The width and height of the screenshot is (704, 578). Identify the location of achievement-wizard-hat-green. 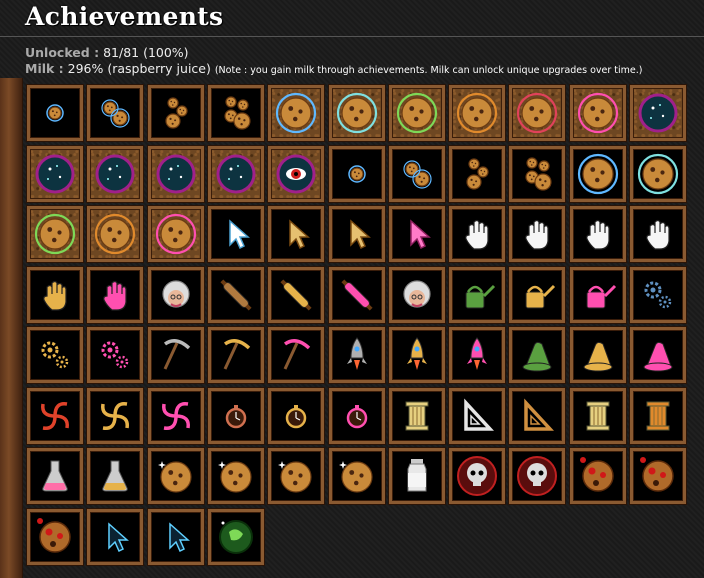
(537, 355).